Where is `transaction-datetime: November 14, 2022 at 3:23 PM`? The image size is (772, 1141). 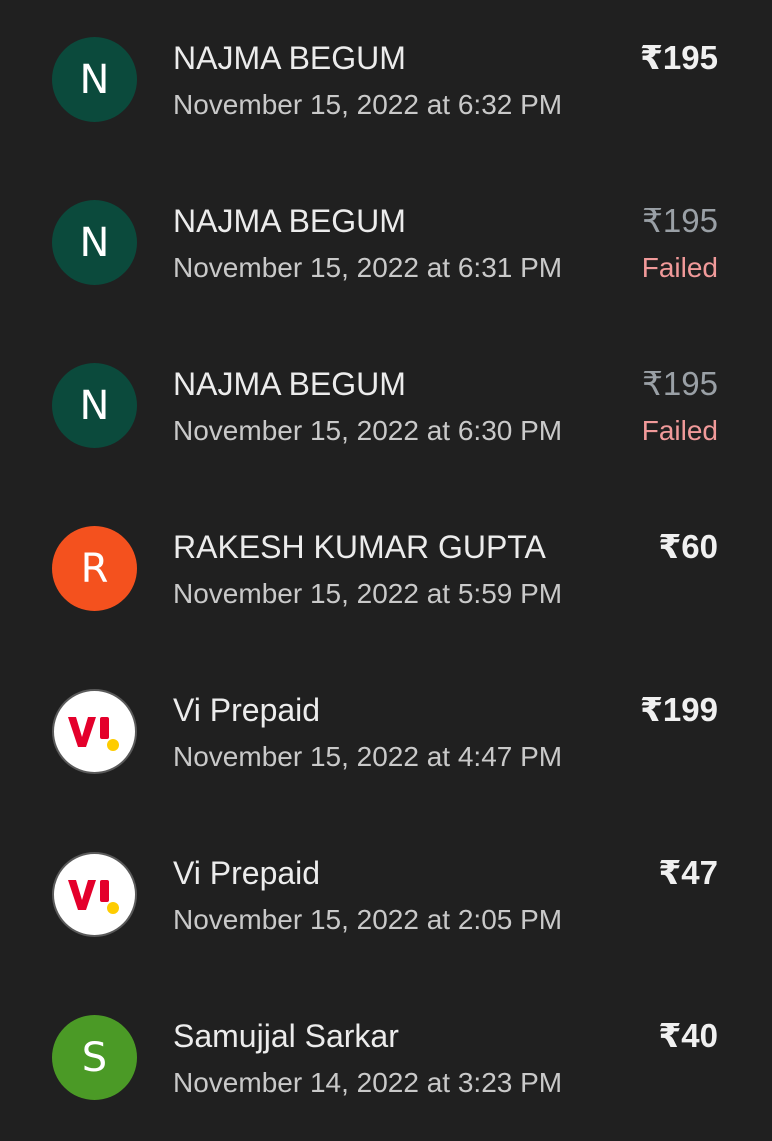 transaction-datetime: November 14, 2022 at 3:23 PM is located at coordinates (368, 1082).